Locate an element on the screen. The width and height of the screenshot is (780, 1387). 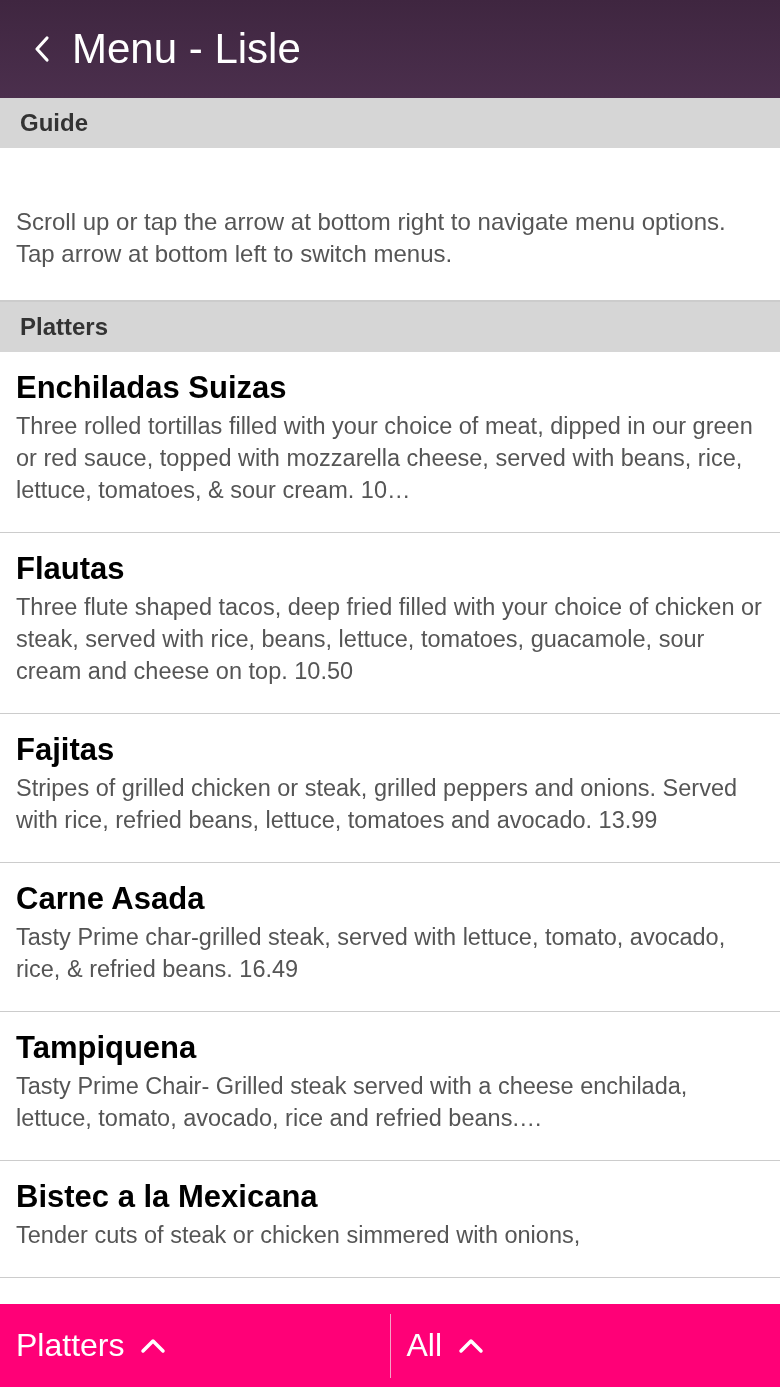
item-description: Three flute shaped tacos, deep fried filled with your choice of chicken or steak, served with rice, beans, lettuce, tomatoes, guacamole, sour cream and cheese on top. 10.50 is located at coordinates (389, 639).